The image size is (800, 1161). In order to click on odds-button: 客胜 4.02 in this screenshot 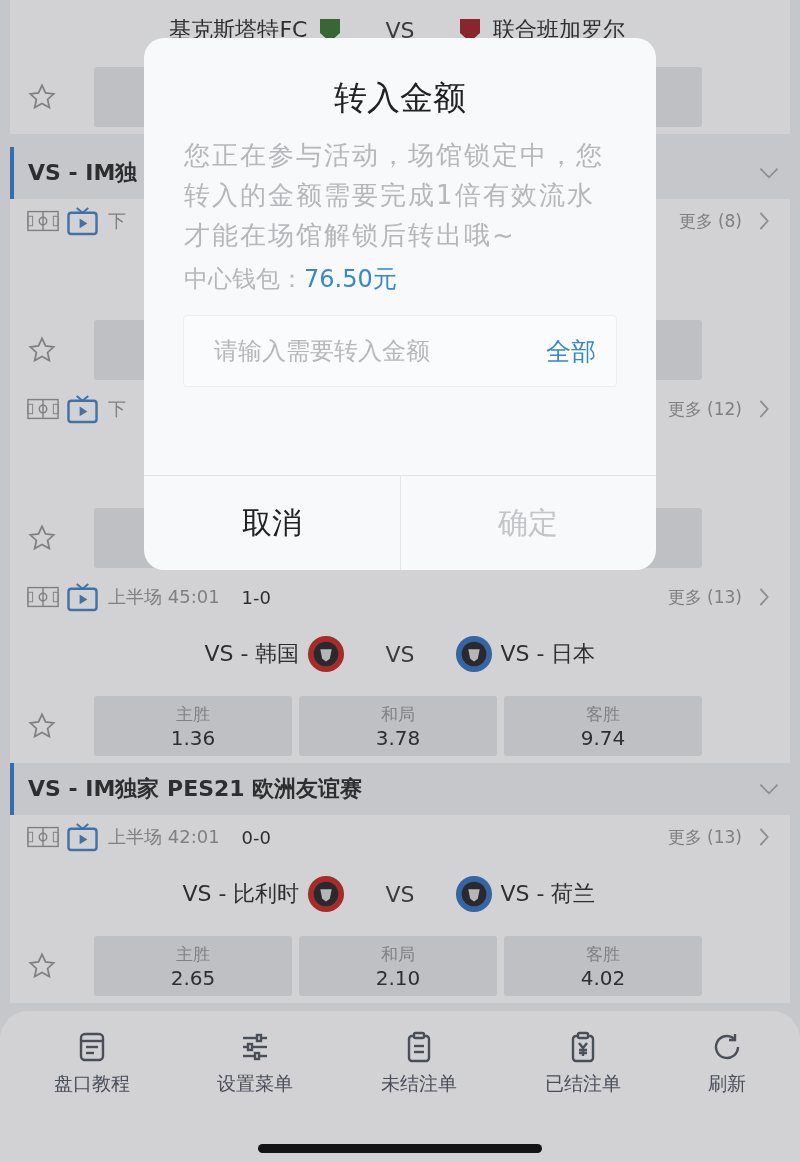, I will do `click(603, 966)`.